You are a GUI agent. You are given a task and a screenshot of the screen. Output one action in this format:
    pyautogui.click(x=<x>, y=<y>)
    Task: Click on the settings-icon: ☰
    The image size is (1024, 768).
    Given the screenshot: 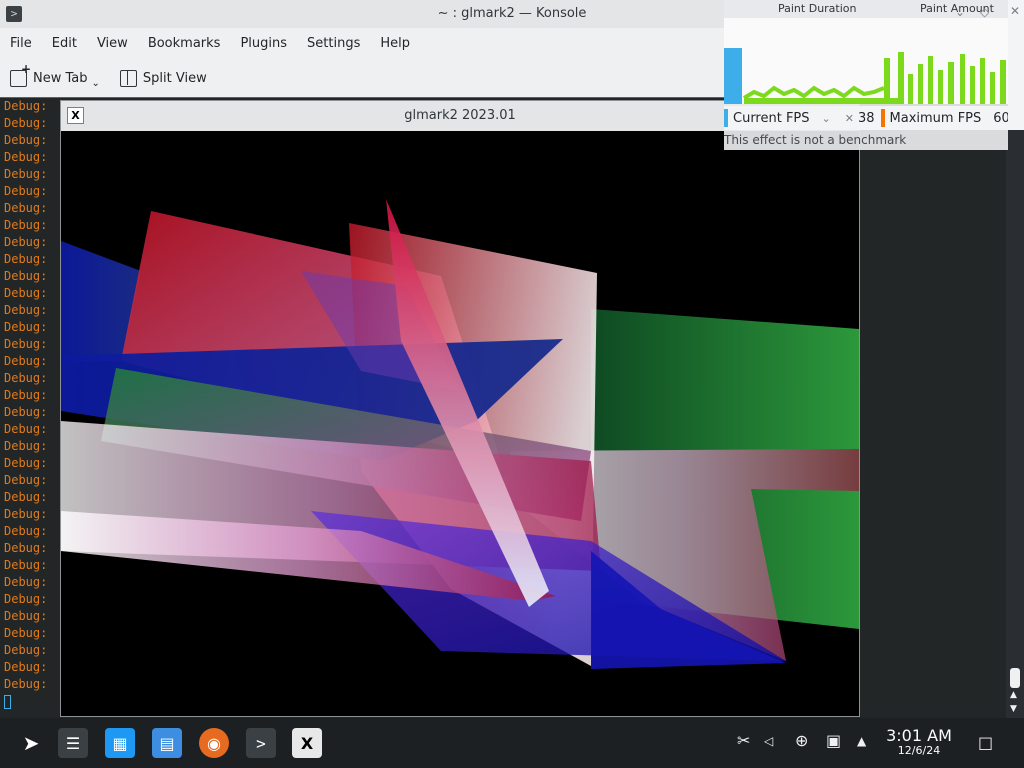 What is the action you would take?
    pyautogui.click(x=73, y=743)
    